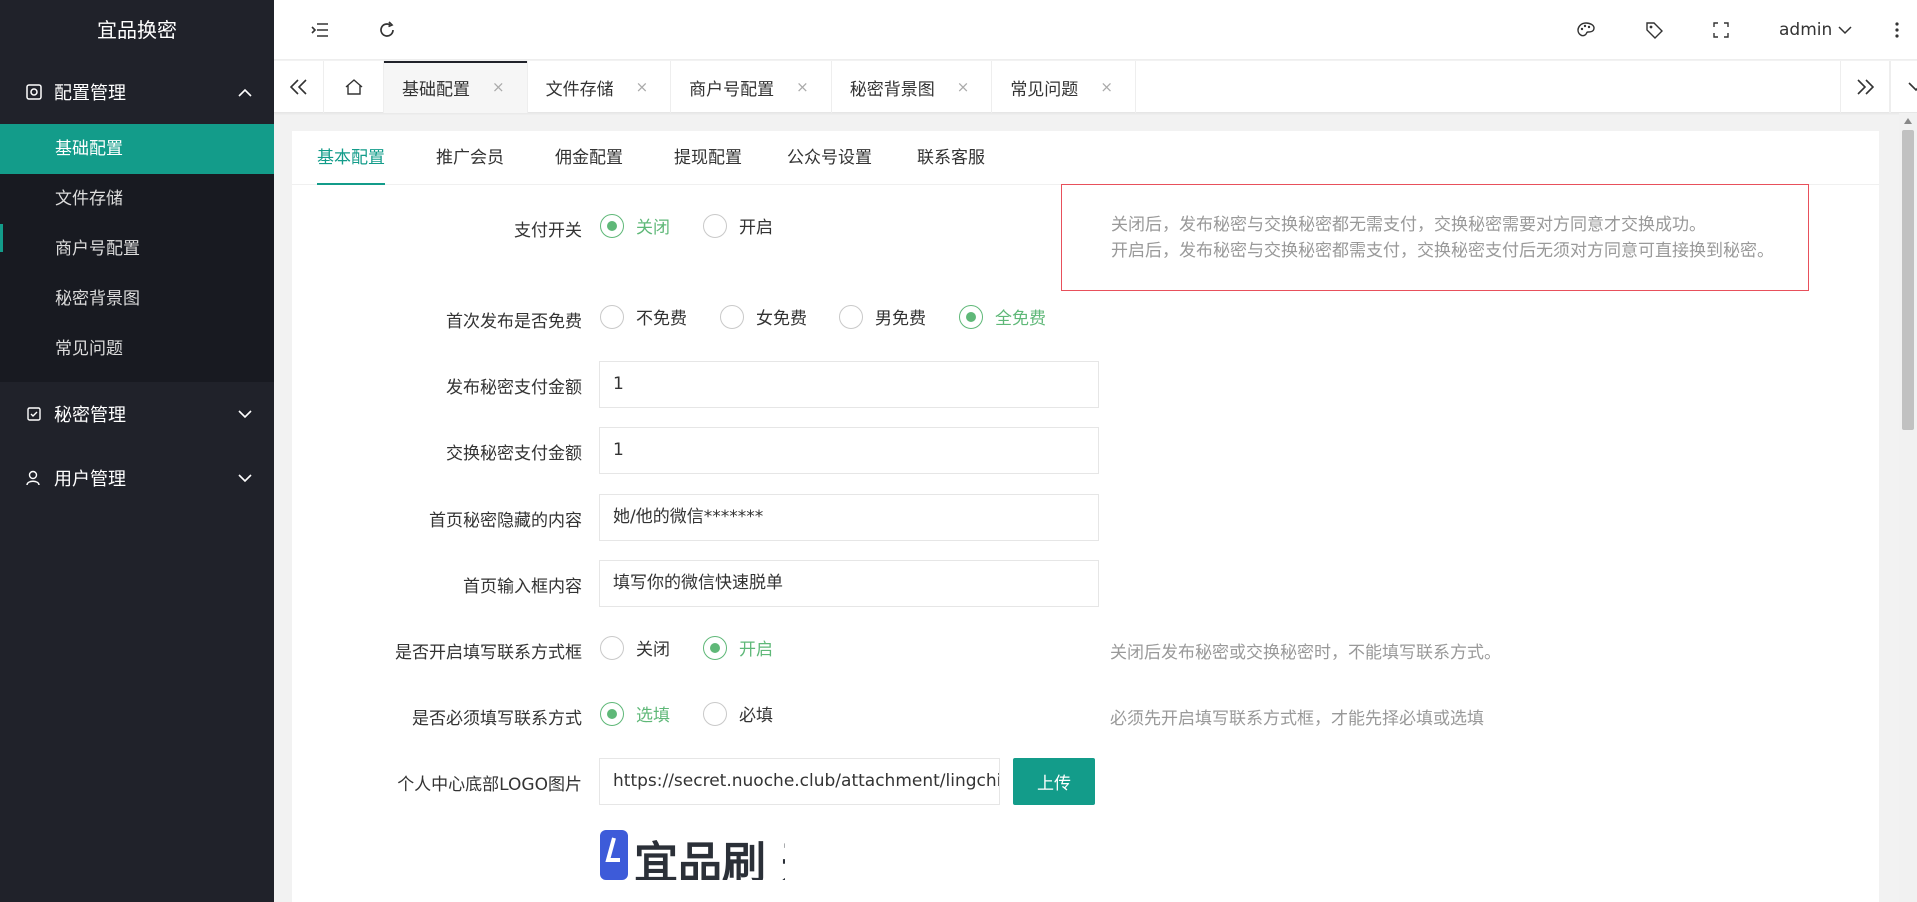 The height and width of the screenshot is (902, 1917). What do you see at coordinates (90, 93) in the screenshot?
I see `nav-group-label: 配置管理` at bounding box center [90, 93].